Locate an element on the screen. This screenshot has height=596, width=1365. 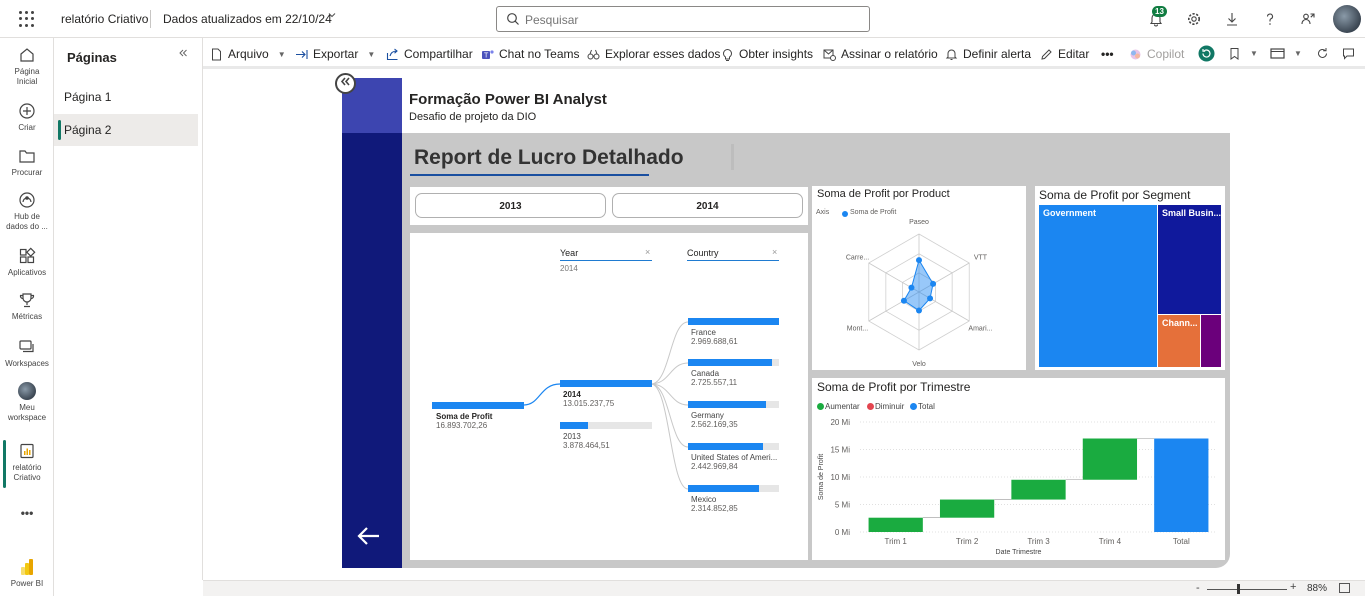
download-icon is located at coordinates (1232, 19).